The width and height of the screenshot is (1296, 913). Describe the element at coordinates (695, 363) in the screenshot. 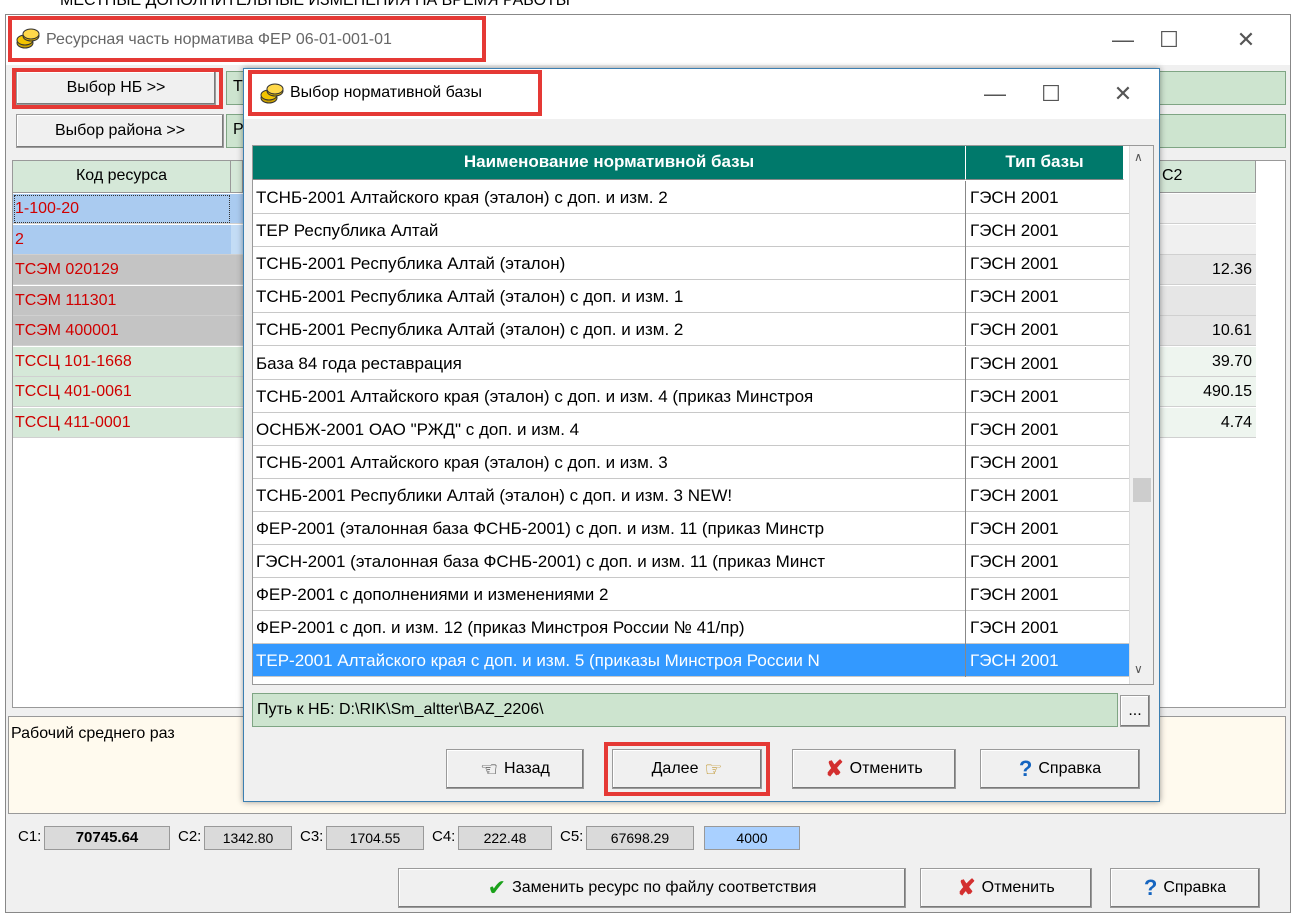

I see `base-table-row: База 84 года реставрация ГЭСН 2001` at that location.